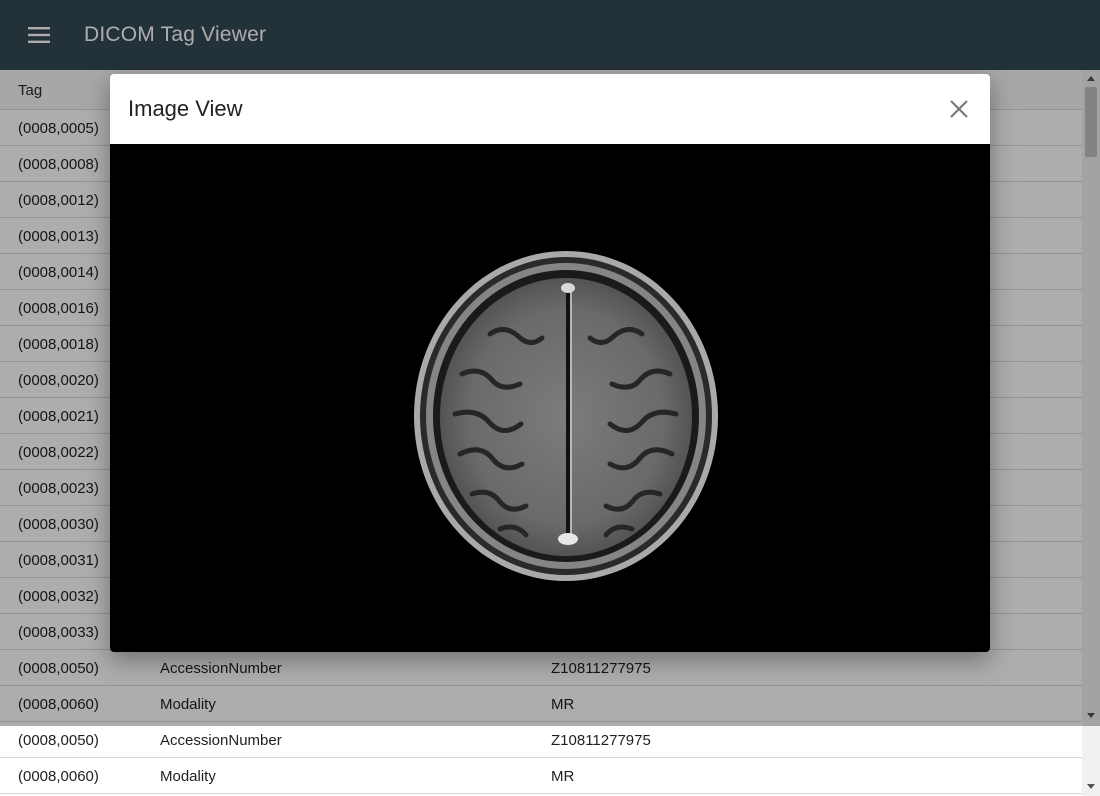 Image resolution: width=1100 pixels, height=796 pixels. I want to click on cell-value: Z10811277975, so click(601, 740).